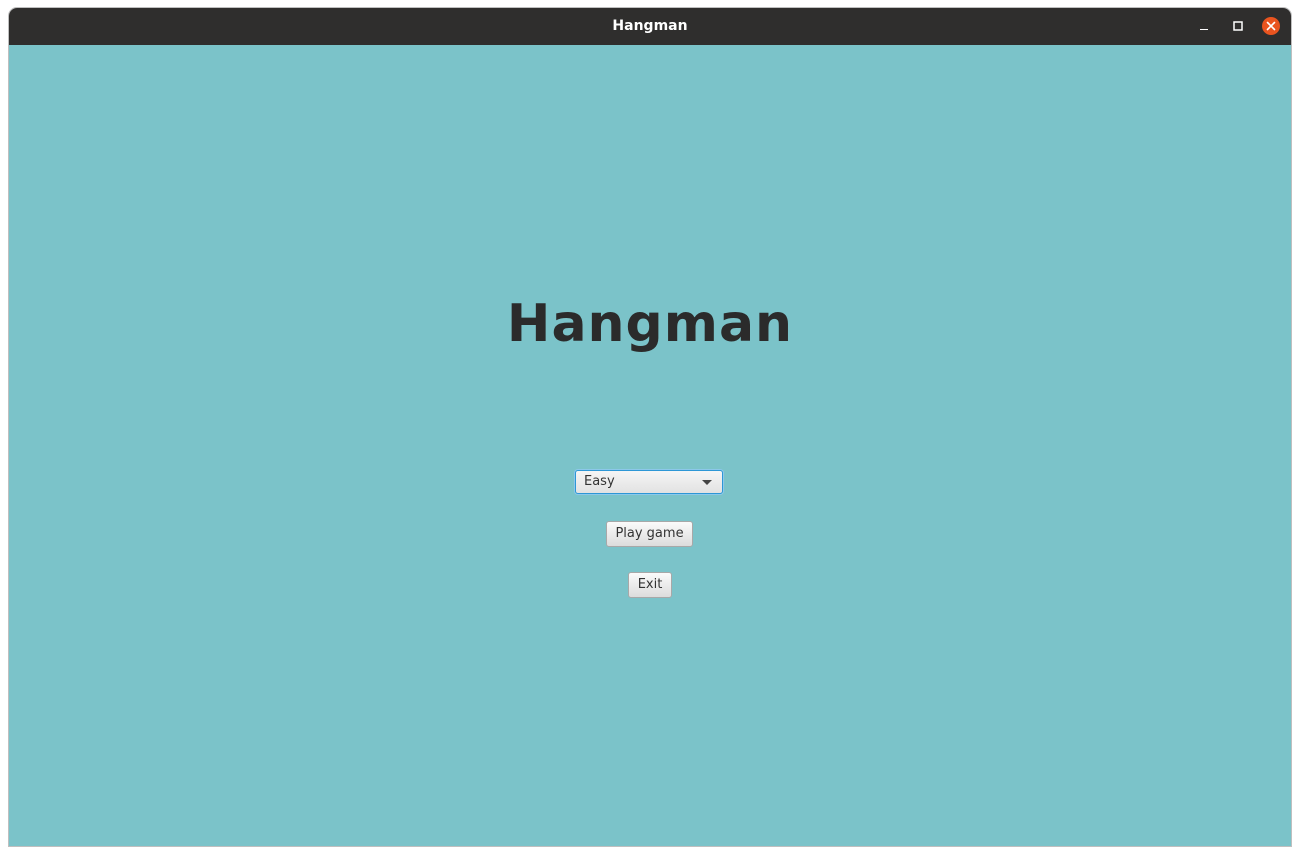 This screenshot has width=1300, height=855. I want to click on maximize-button, so click(1238, 26).